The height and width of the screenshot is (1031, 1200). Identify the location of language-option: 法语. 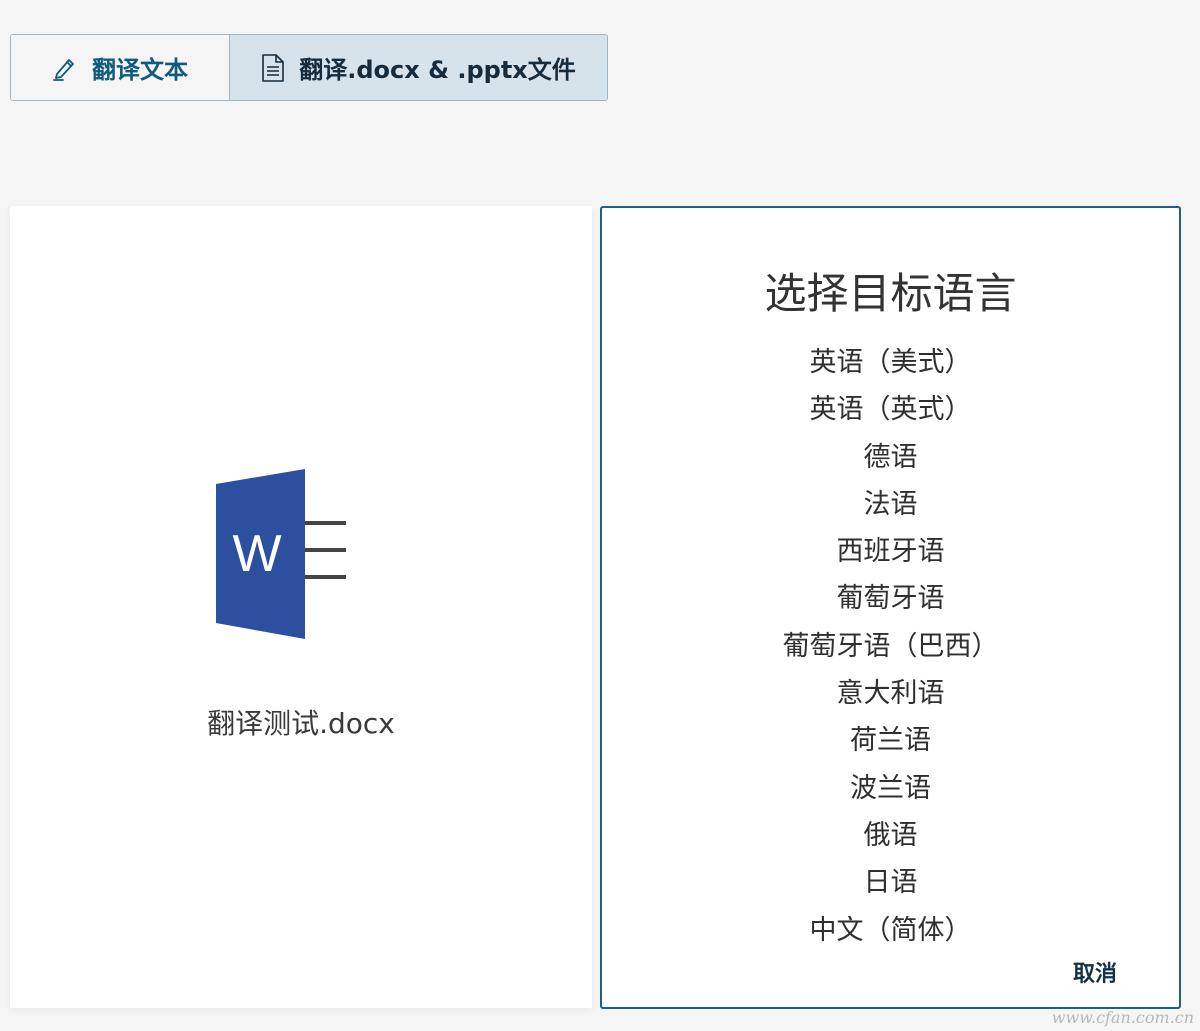
(890, 504).